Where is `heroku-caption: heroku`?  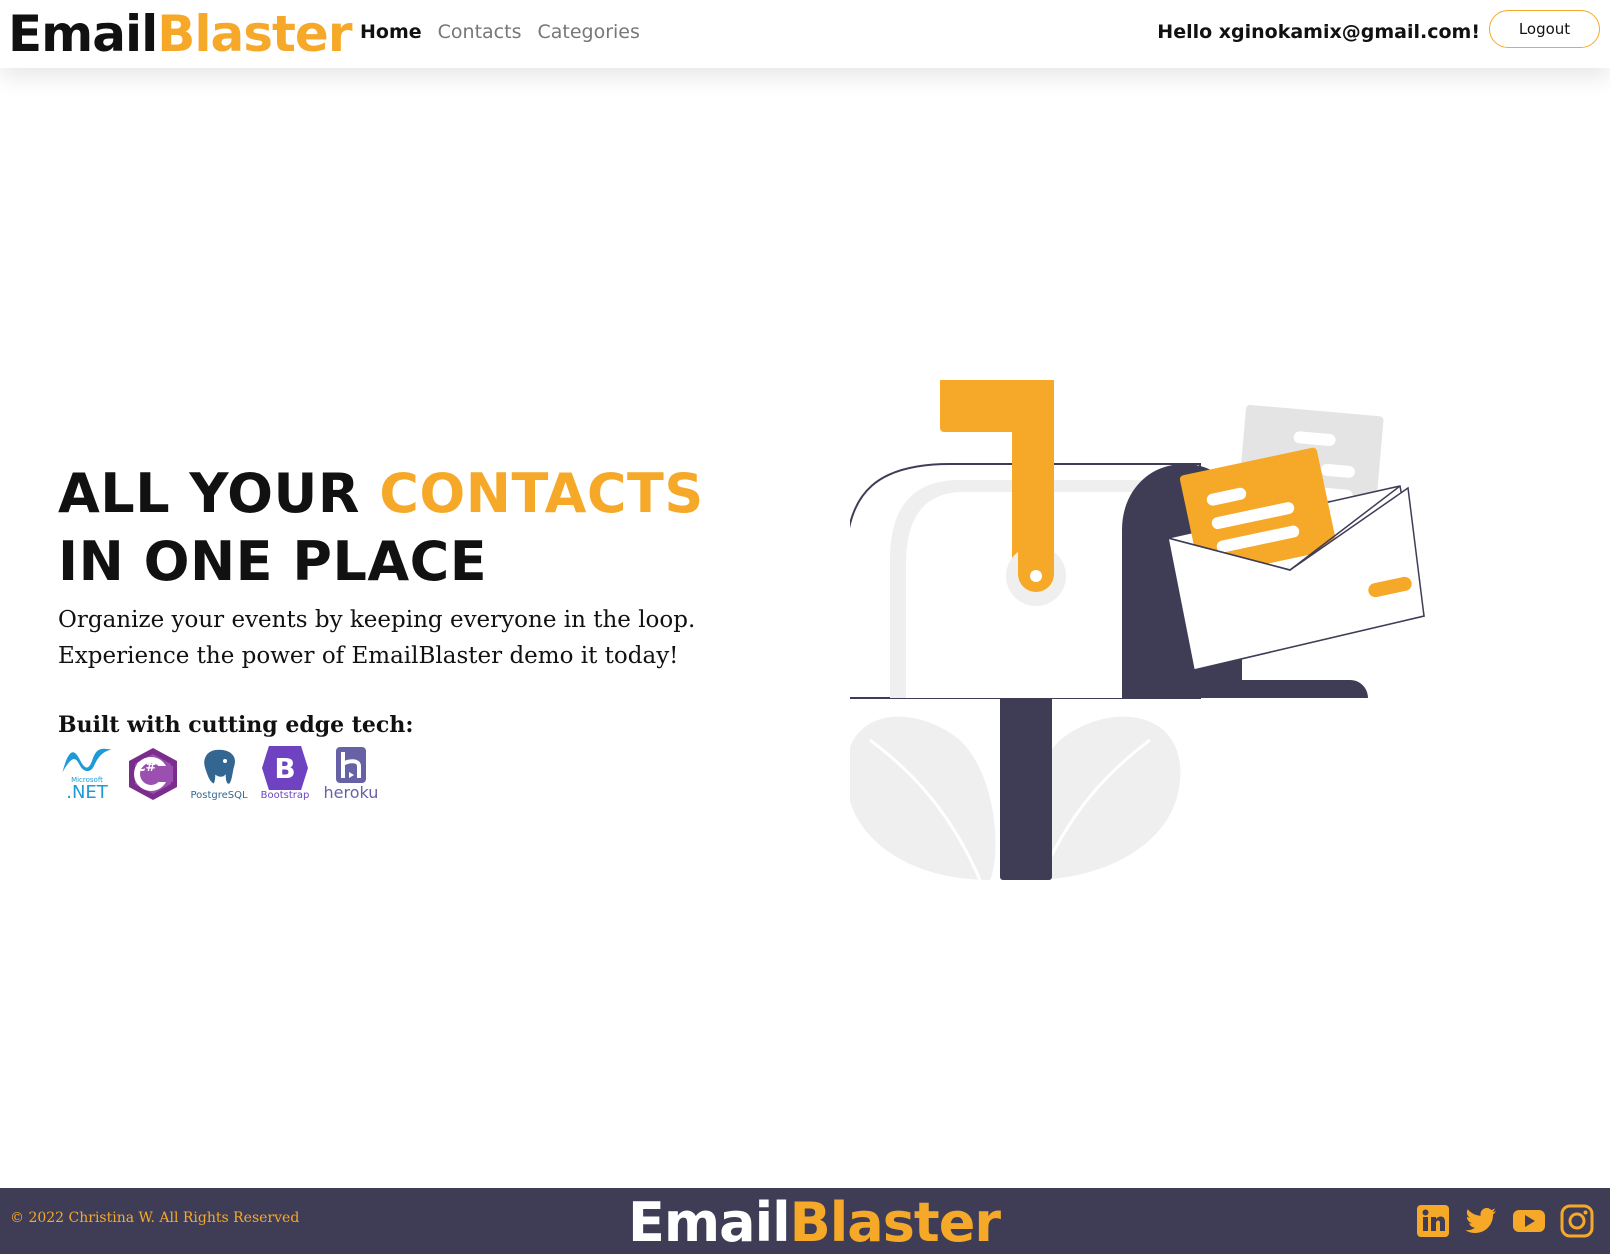 heroku-caption: heroku is located at coordinates (351, 792).